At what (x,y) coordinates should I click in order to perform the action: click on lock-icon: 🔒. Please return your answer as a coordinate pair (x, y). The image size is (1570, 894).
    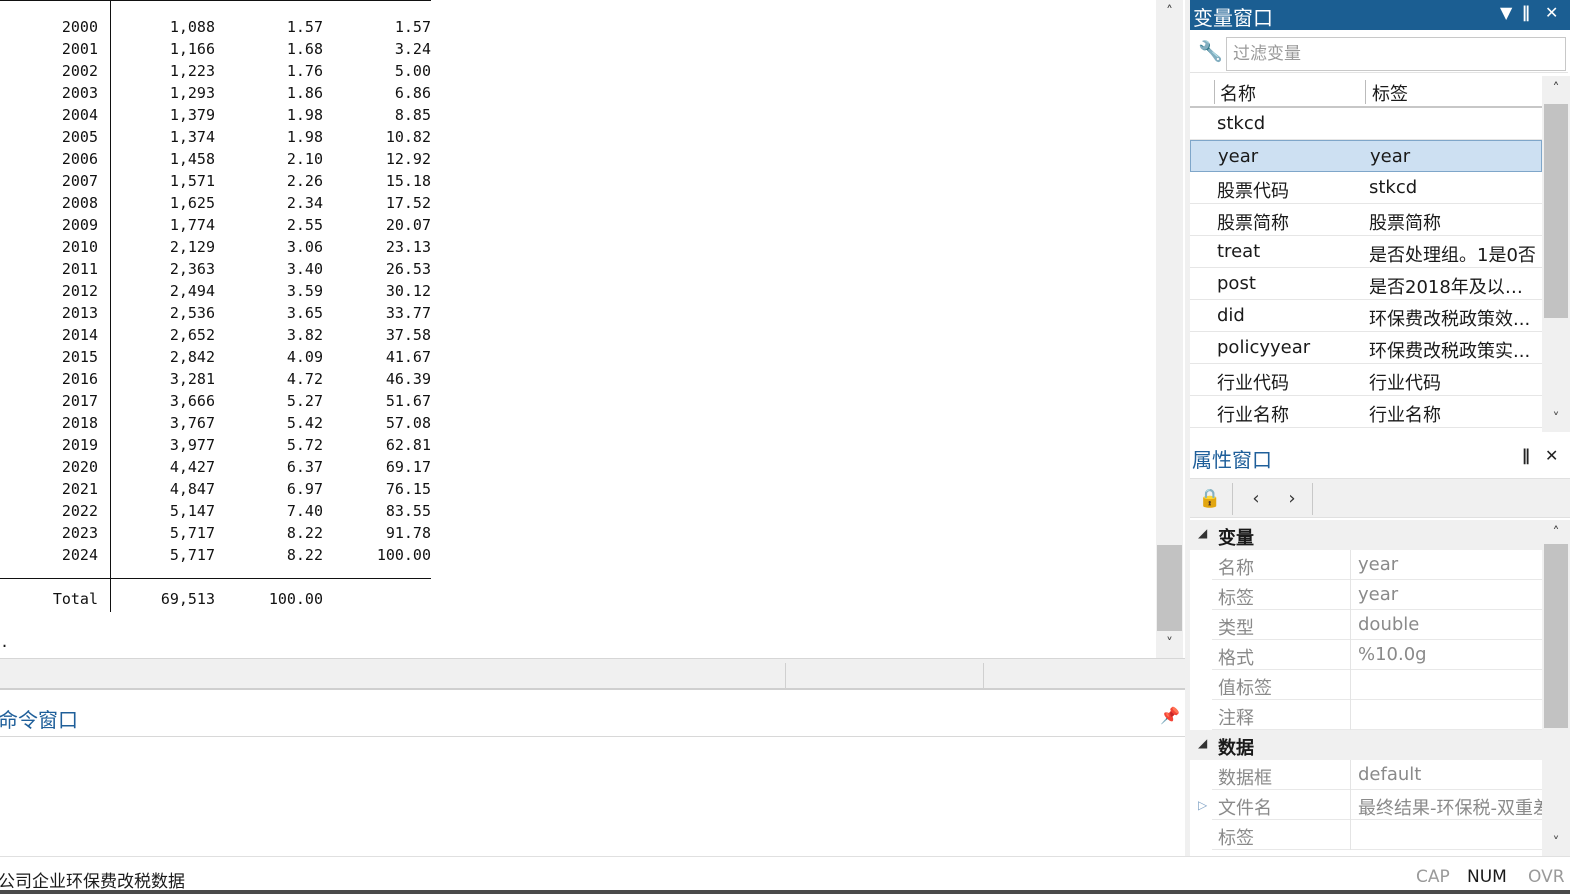
    Looking at the image, I should click on (1210, 499).